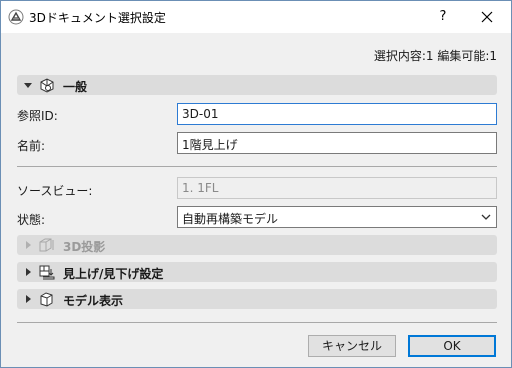 This screenshot has width=512, height=368. What do you see at coordinates (47, 272) in the screenshot?
I see `floor-view-icon` at bounding box center [47, 272].